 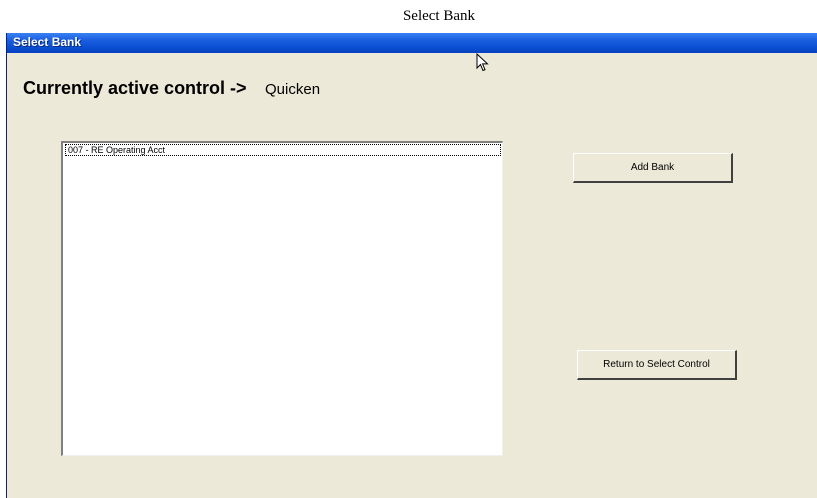 I want to click on active-control-label: Currently active control ->, so click(x=135, y=88).